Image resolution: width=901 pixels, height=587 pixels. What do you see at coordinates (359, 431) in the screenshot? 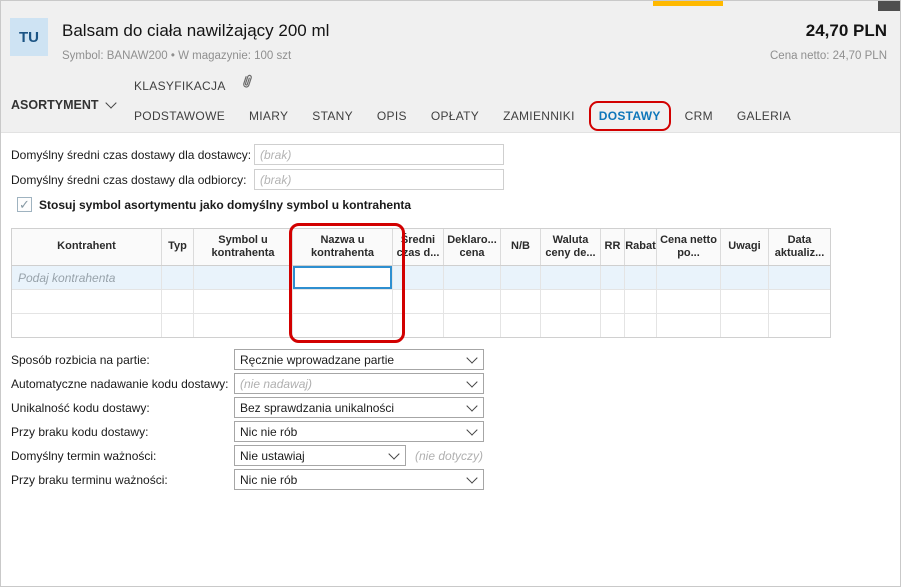
I see `select-missing-code: Nic nie rób` at bounding box center [359, 431].